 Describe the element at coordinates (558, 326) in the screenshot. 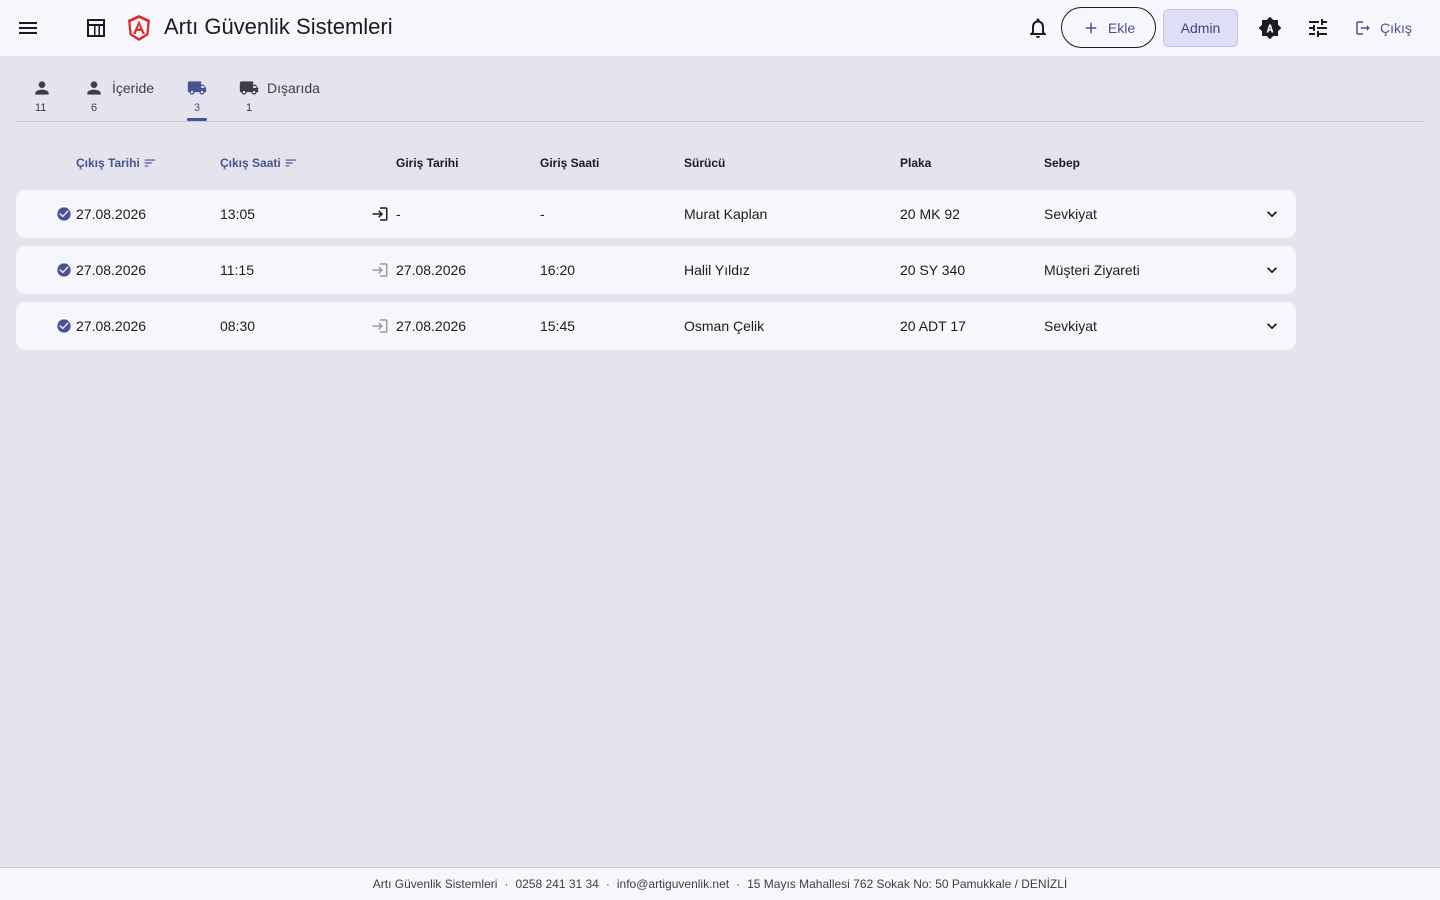

I see `entry-time-cell: 15:45` at that location.